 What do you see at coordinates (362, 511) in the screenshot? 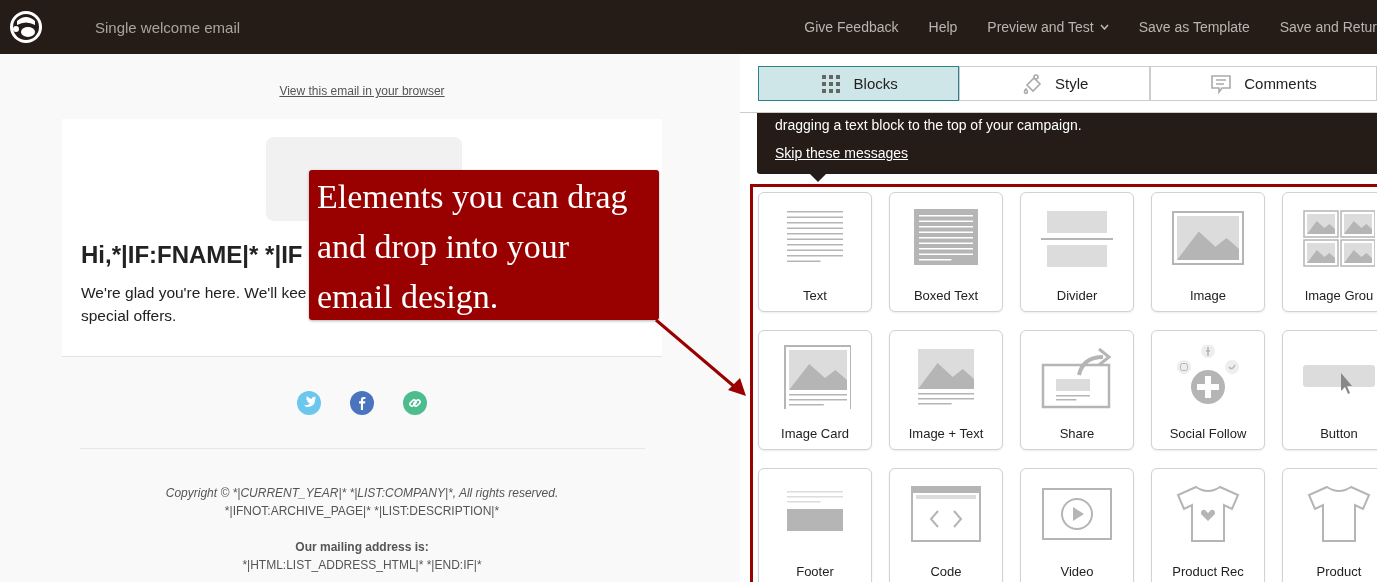
I see `description-text: *|IFNOT:ARCHIVE_PAGE|* *|LIST:DESCRIPTION|*` at bounding box center [362, 511].